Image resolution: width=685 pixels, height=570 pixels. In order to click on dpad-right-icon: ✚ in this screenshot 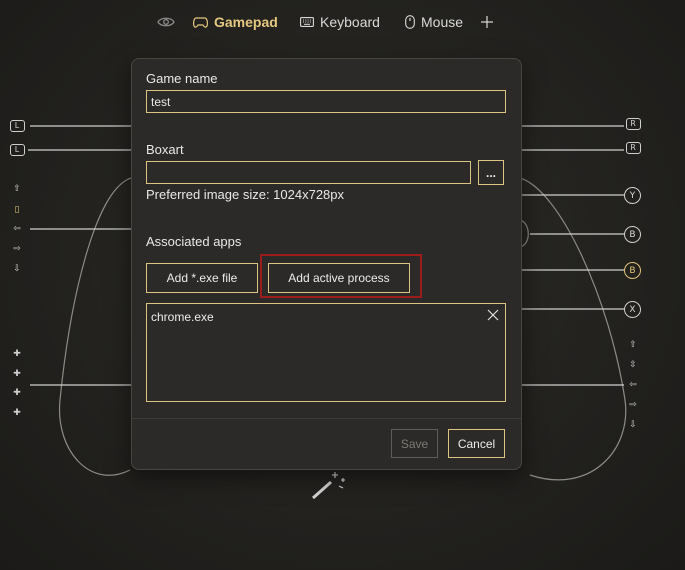, I will do `click(17, 393)`.